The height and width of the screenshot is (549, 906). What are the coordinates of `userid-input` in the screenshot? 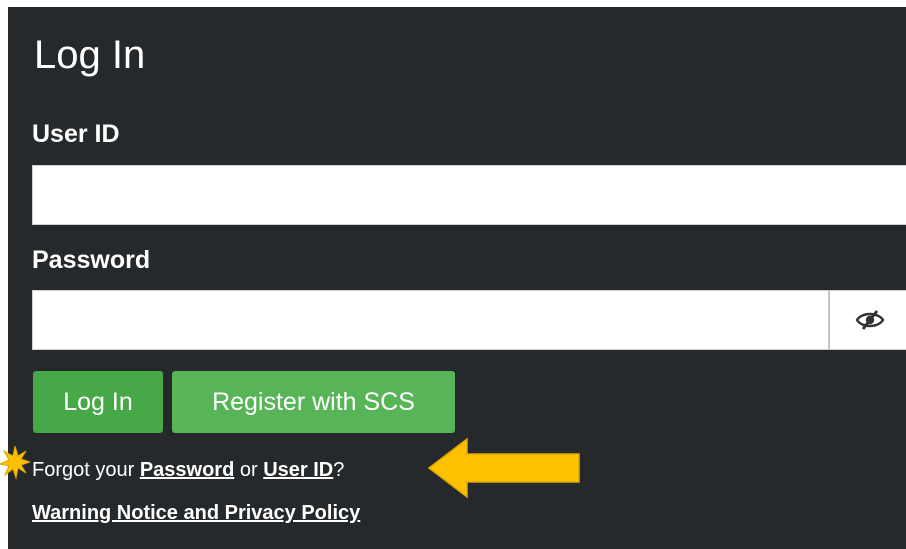 It's located at (469, 195).